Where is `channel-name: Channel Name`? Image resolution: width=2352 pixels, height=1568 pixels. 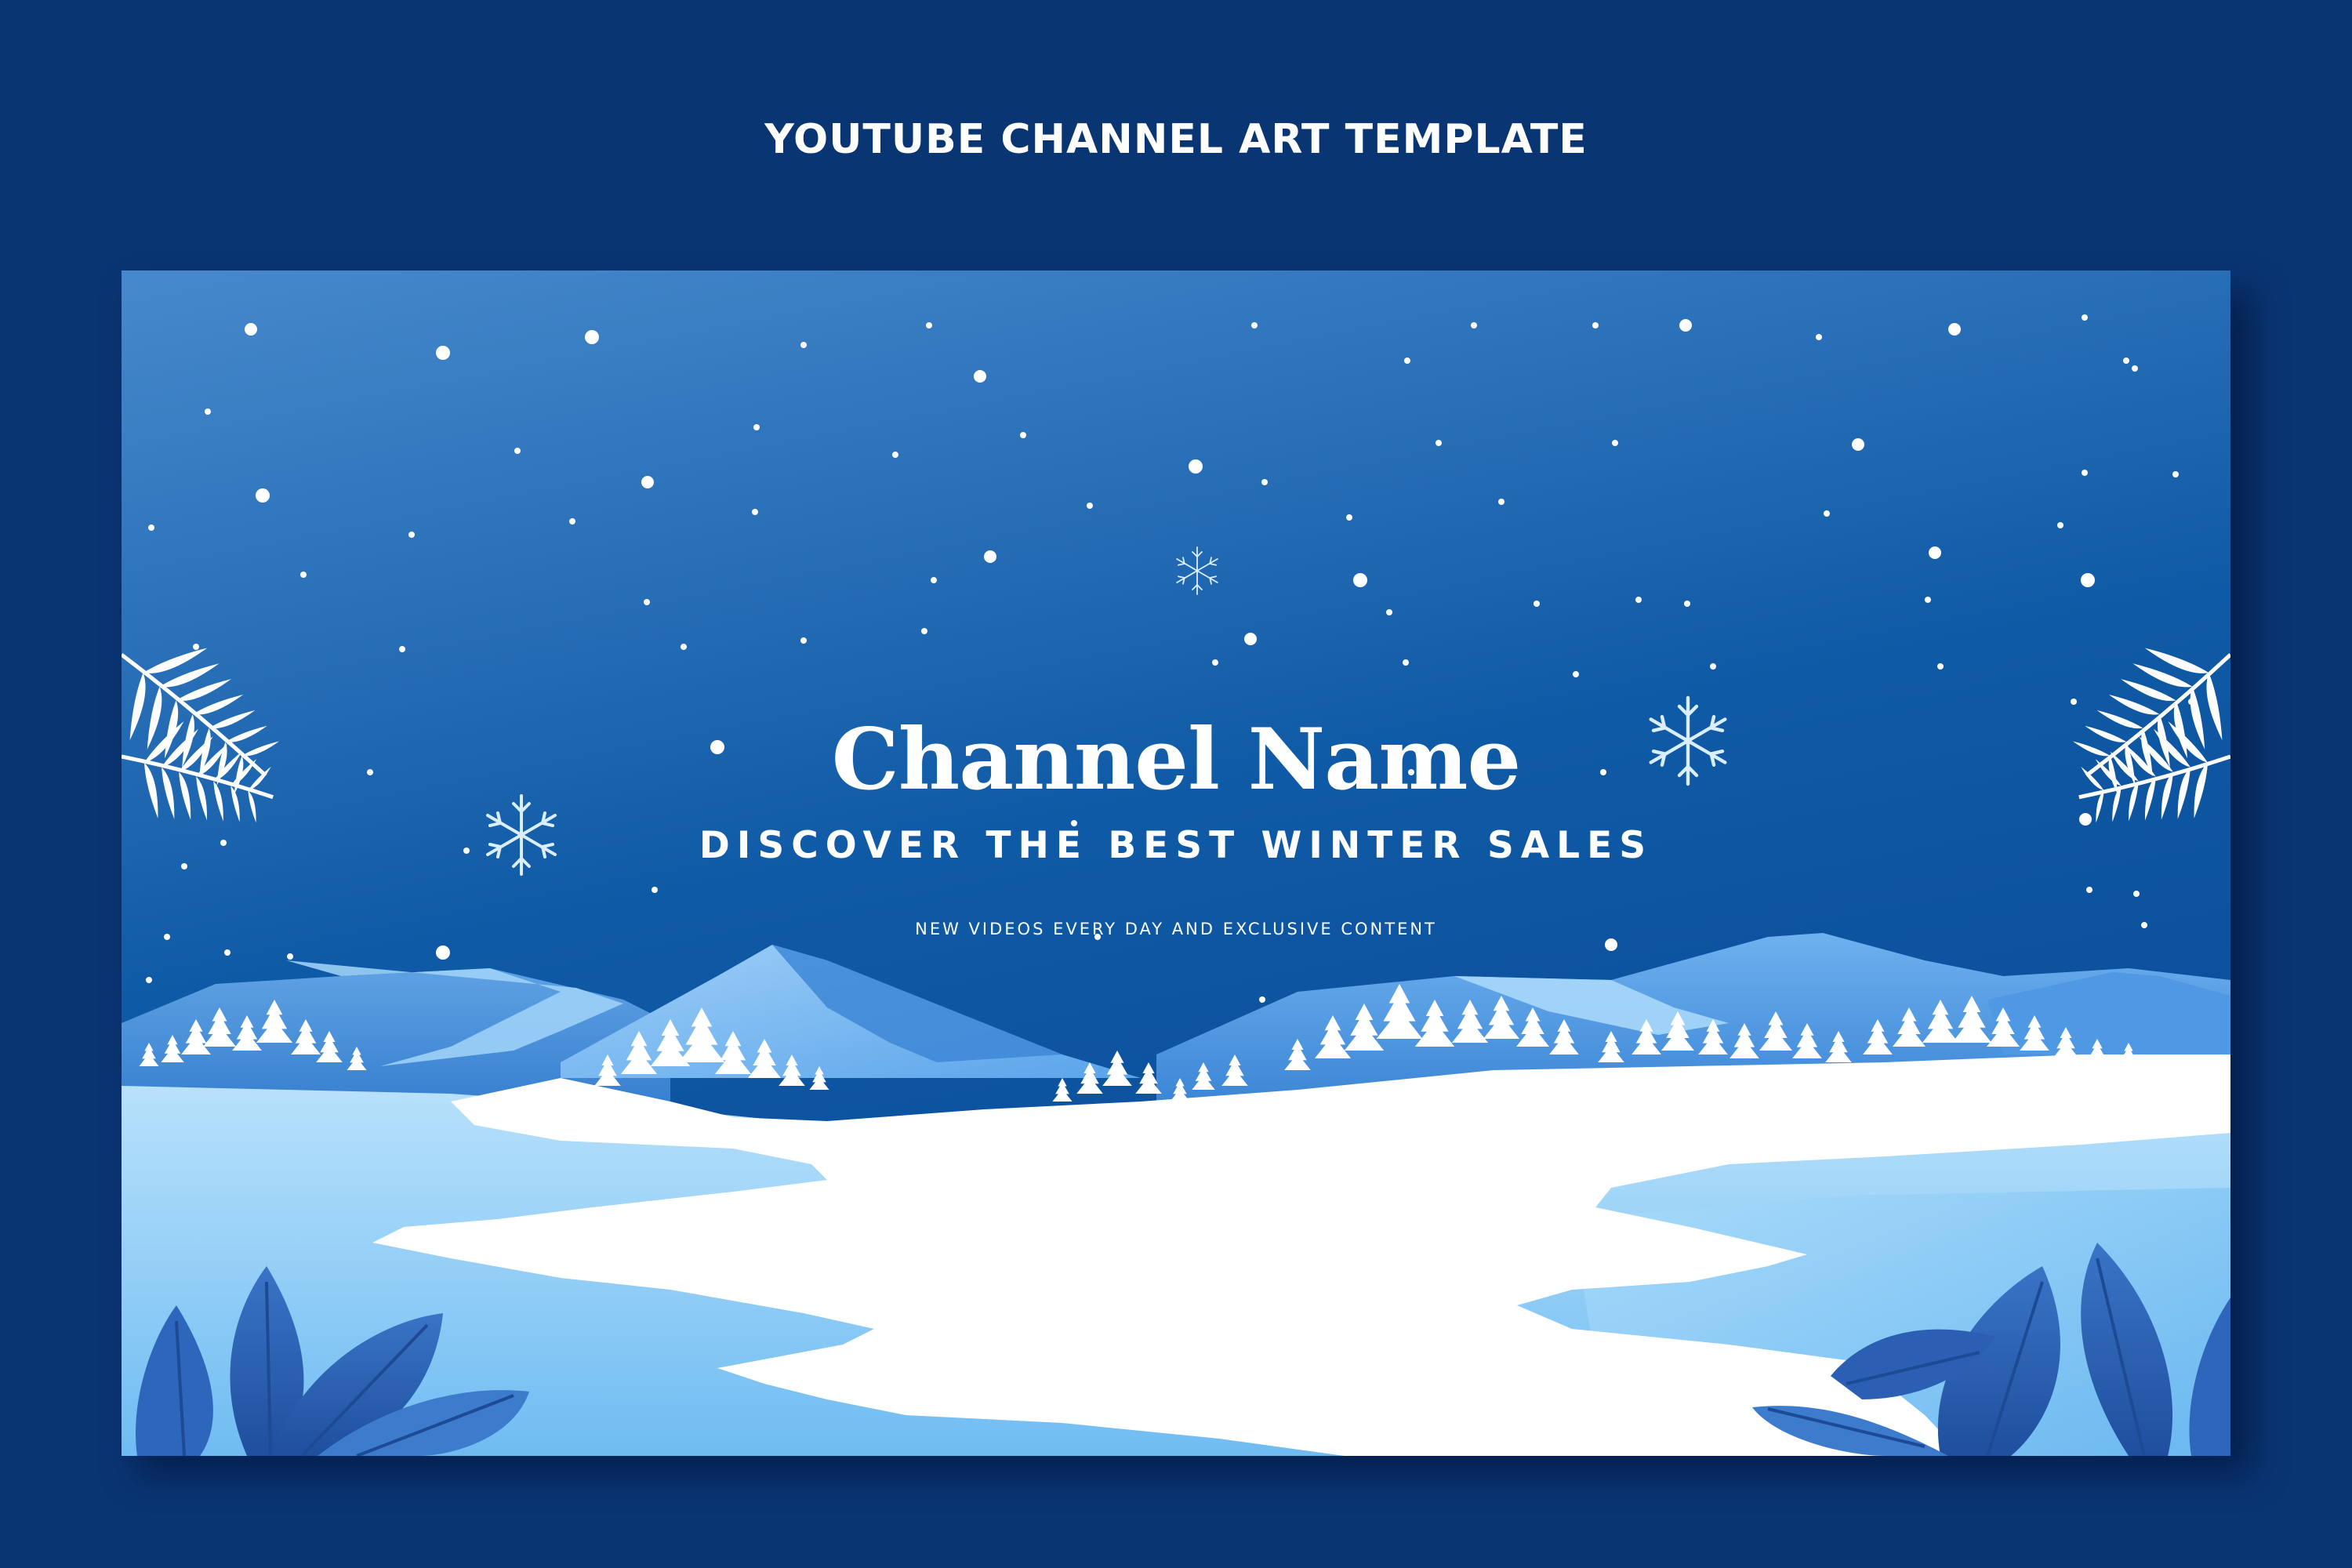 channel-name: Channel Name is located at coordinates (1176, 759).